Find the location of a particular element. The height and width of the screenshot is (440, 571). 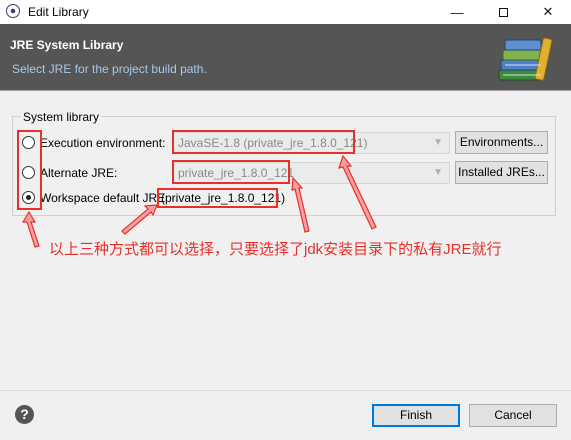

arrow-to-workspace-default is located at coordinates (139, 219).